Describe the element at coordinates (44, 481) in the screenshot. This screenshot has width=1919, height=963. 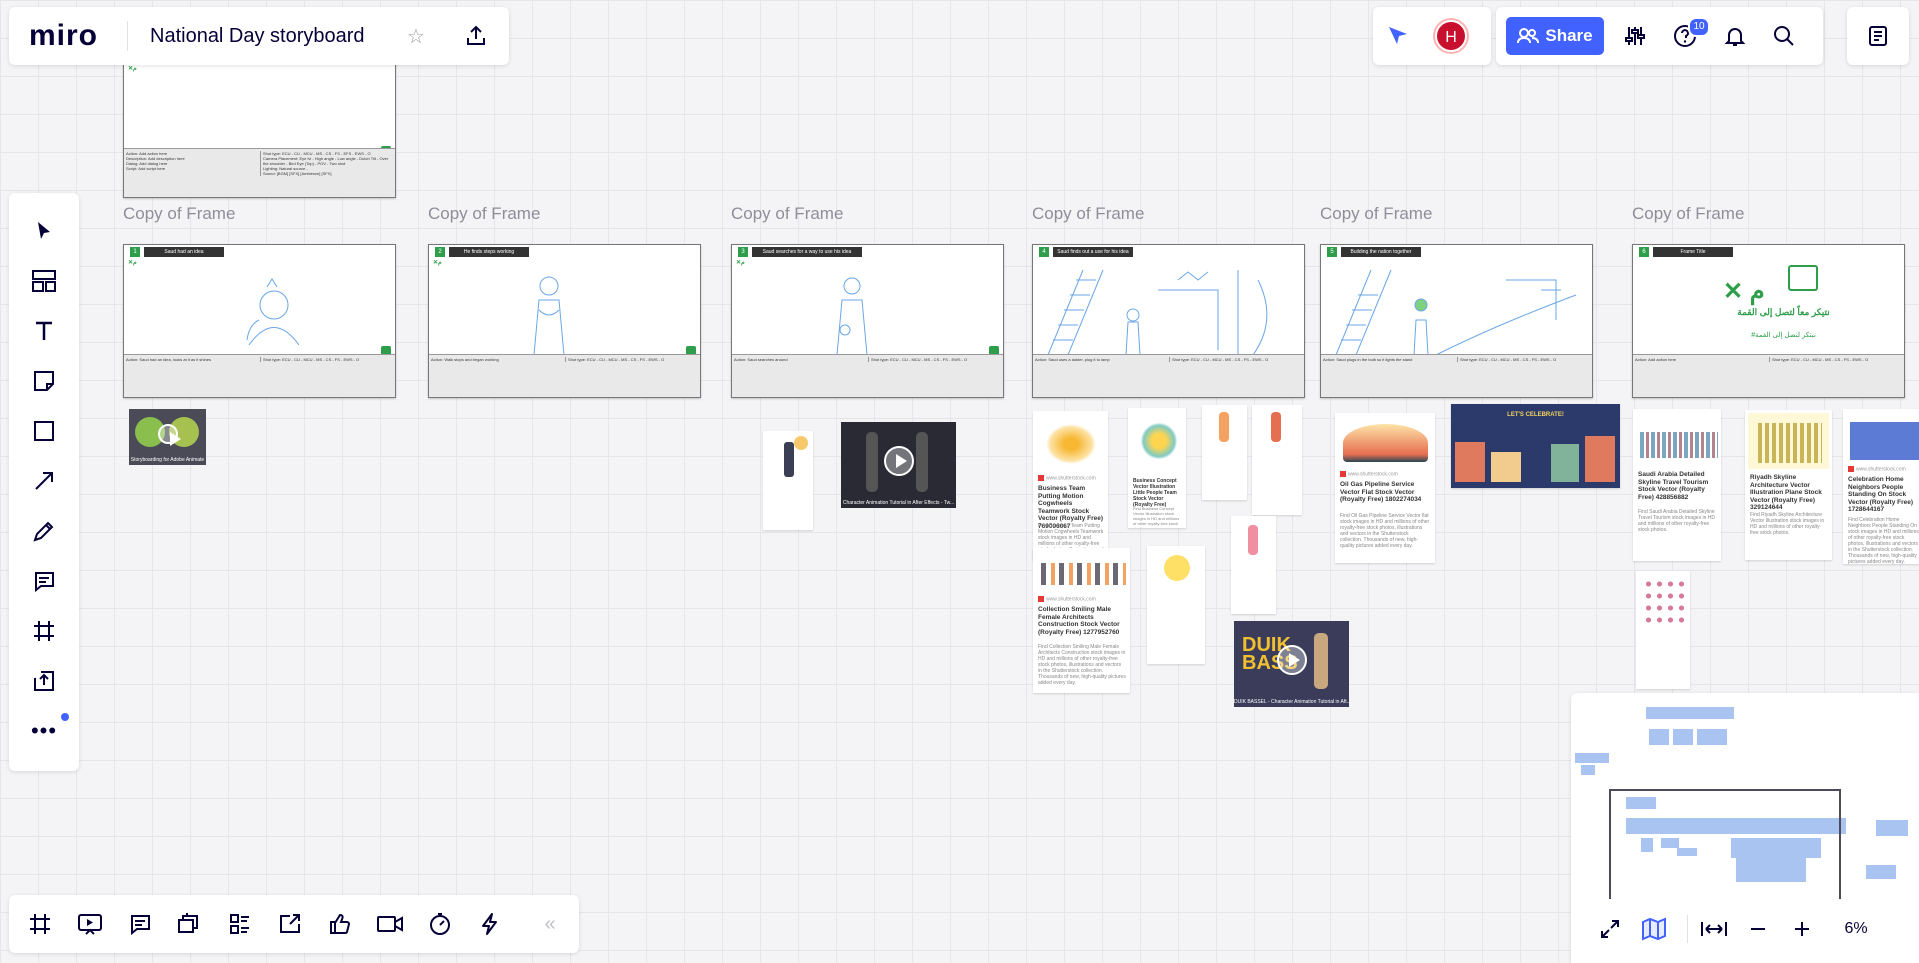
I see `arrow-icon` at that location.